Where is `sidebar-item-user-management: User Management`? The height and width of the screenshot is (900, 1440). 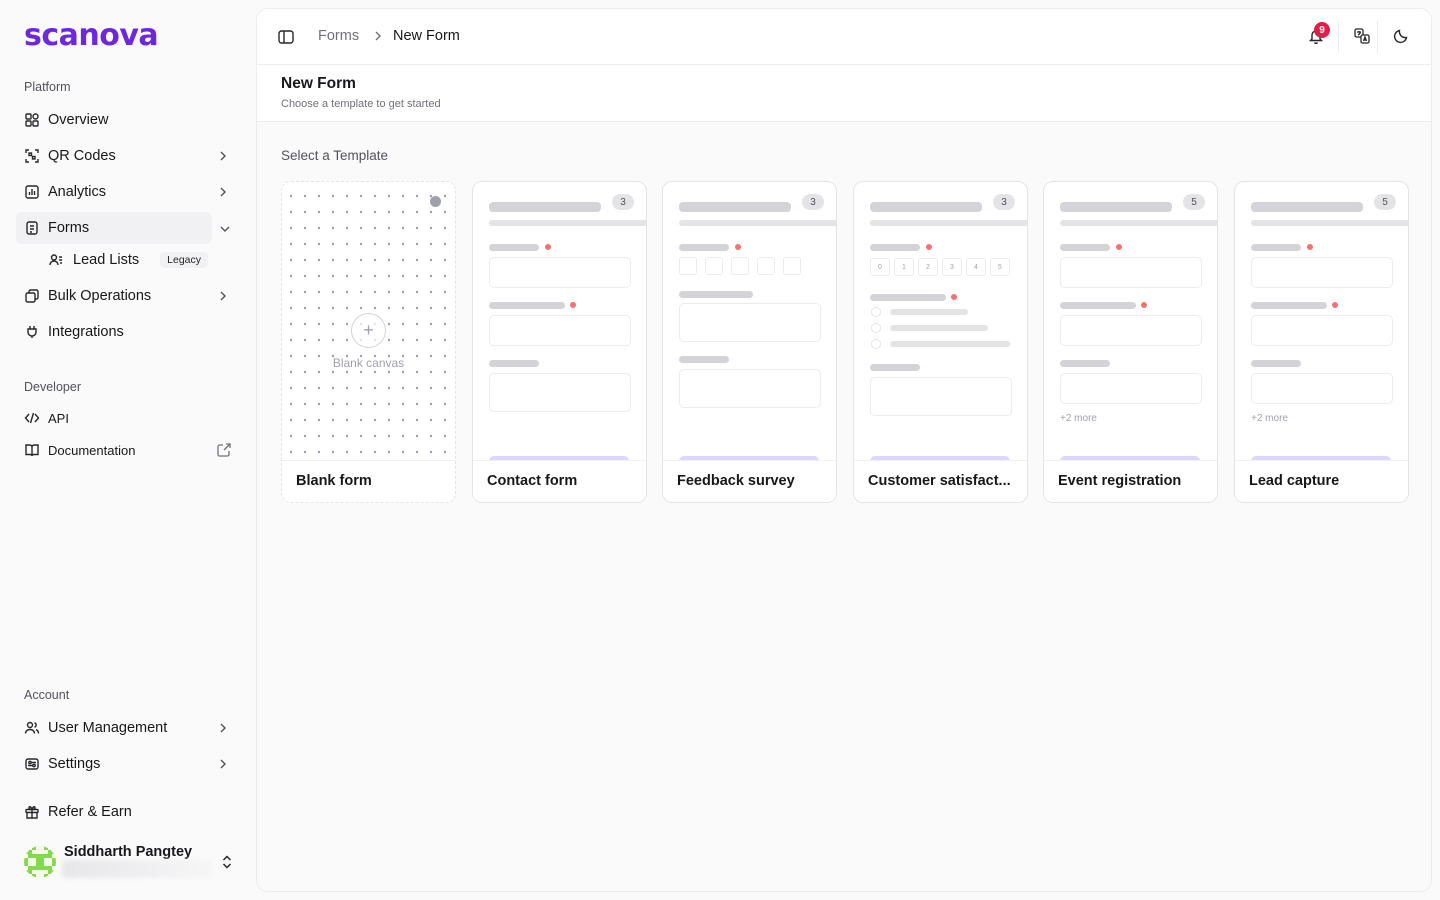 sidebar-item-user-management: User Management is located at coordinates (128, 728).